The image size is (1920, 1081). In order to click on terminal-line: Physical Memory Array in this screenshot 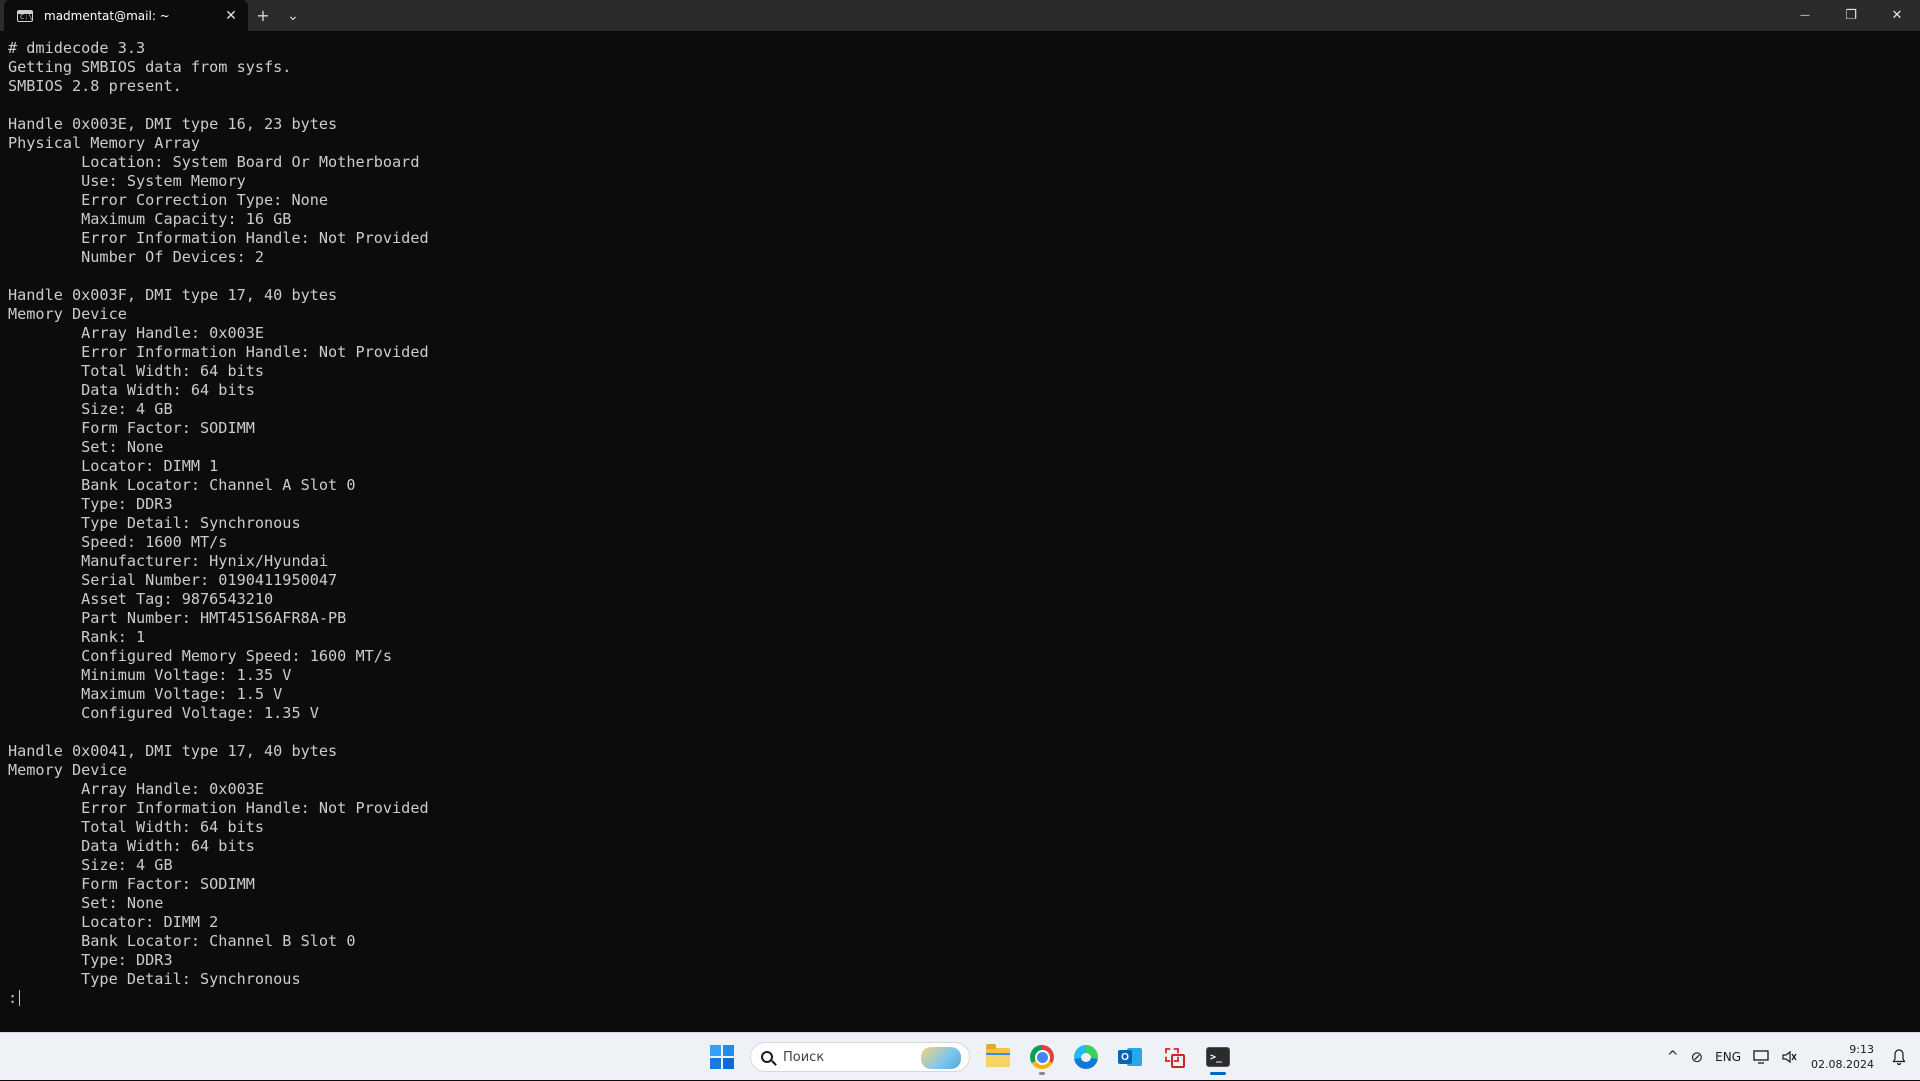, I will do `click(104, 143)`.